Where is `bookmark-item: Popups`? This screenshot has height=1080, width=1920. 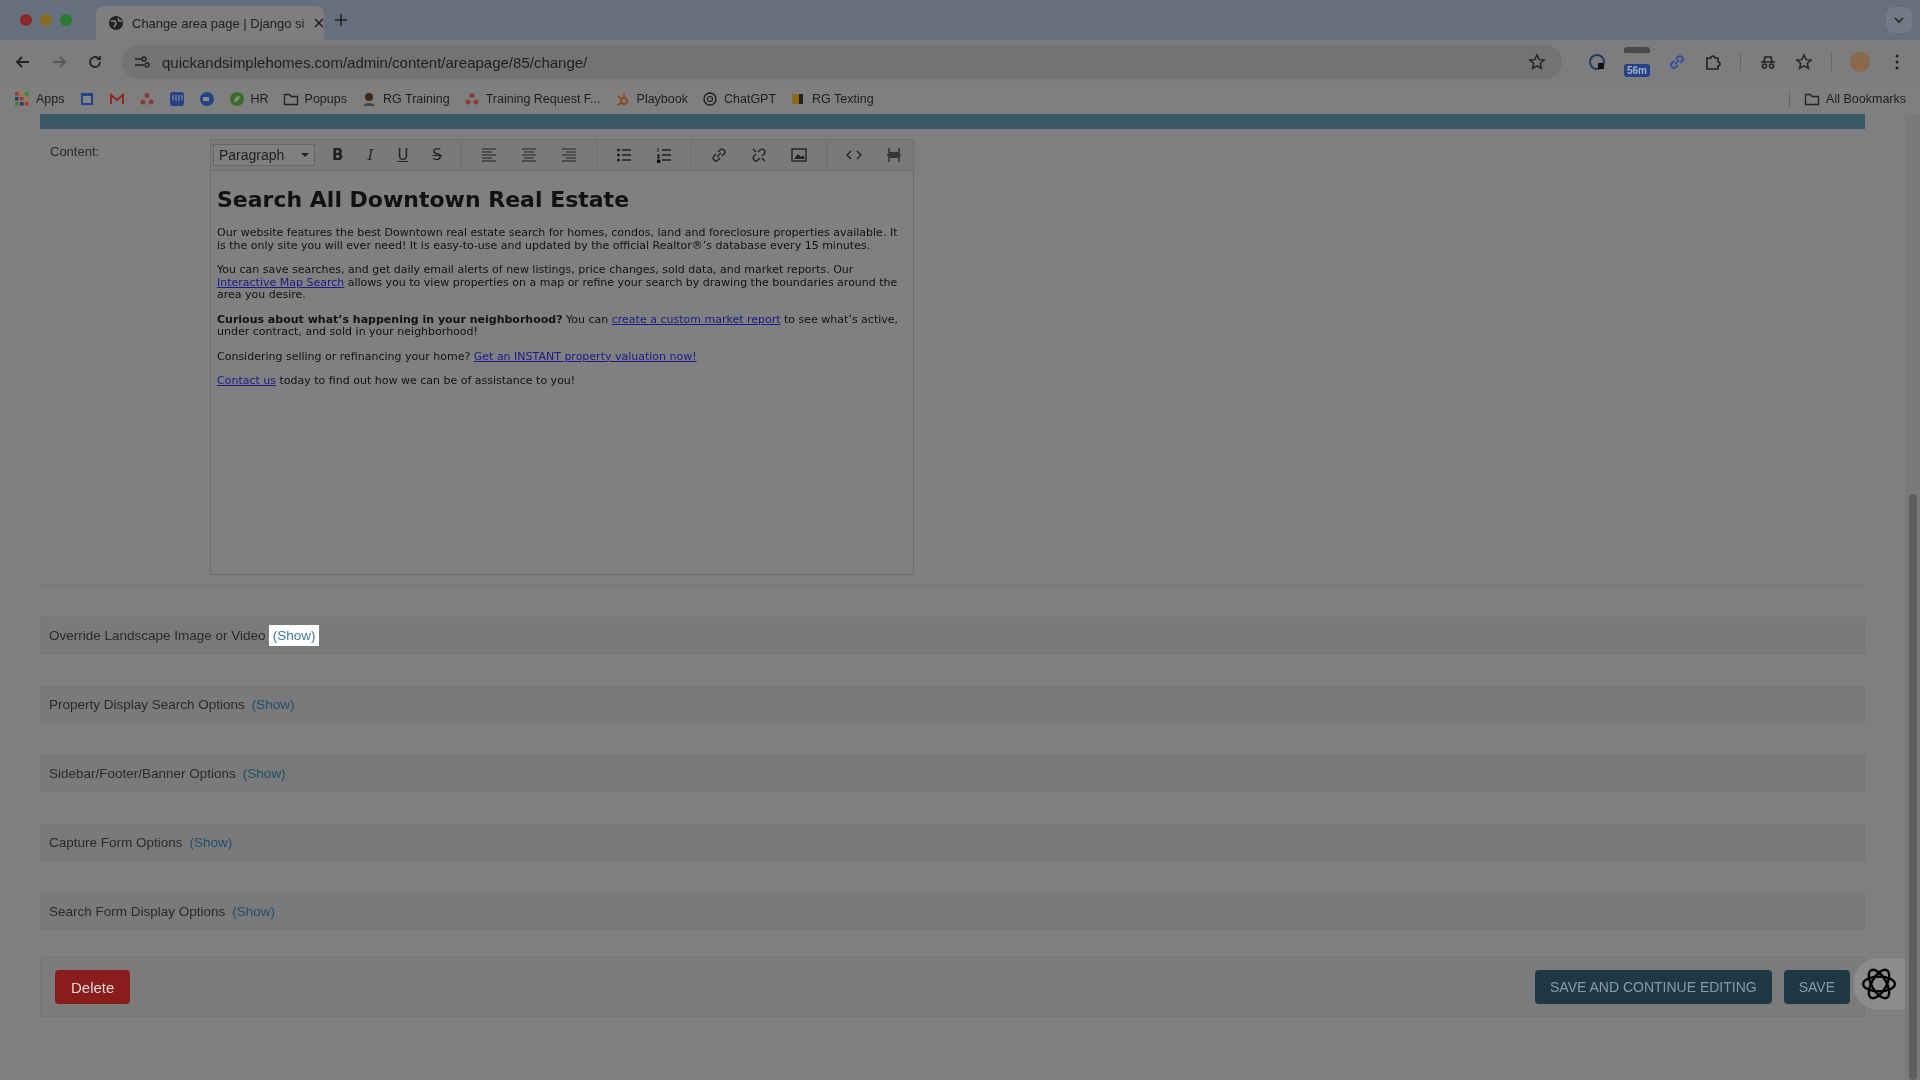 bookmark-item: Popups is located at coordinates (314, 99).